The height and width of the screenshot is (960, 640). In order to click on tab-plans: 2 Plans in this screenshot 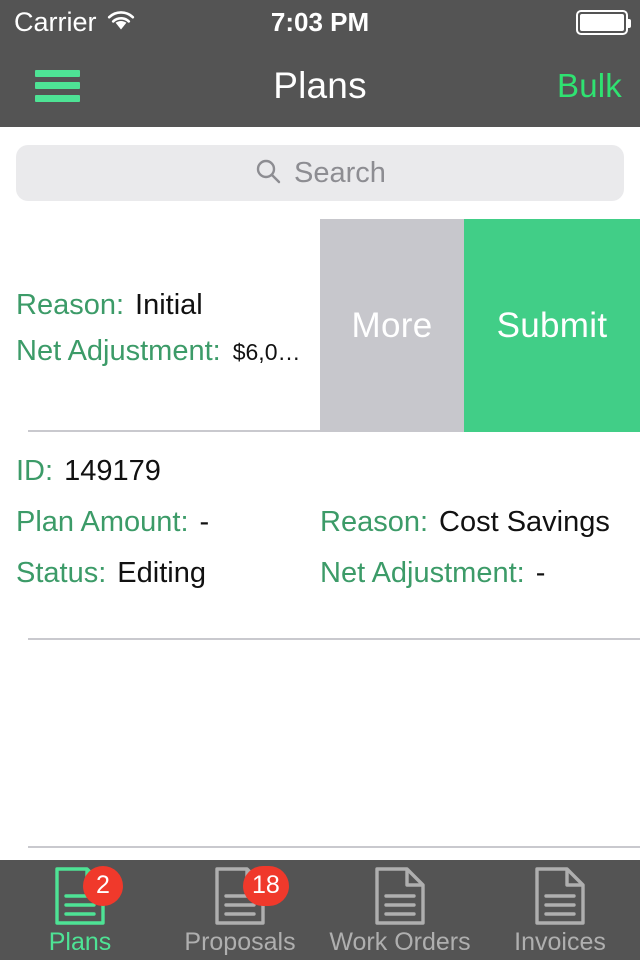, I will do `click(80, 910)`.